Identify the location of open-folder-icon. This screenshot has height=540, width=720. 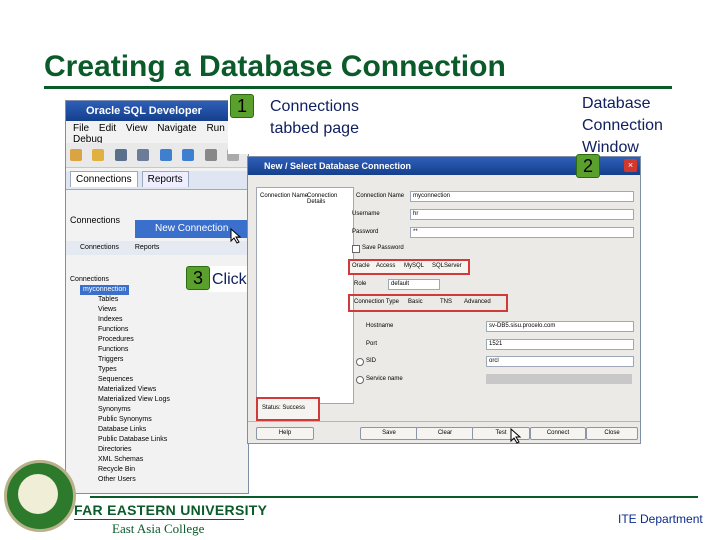
(98, 155).